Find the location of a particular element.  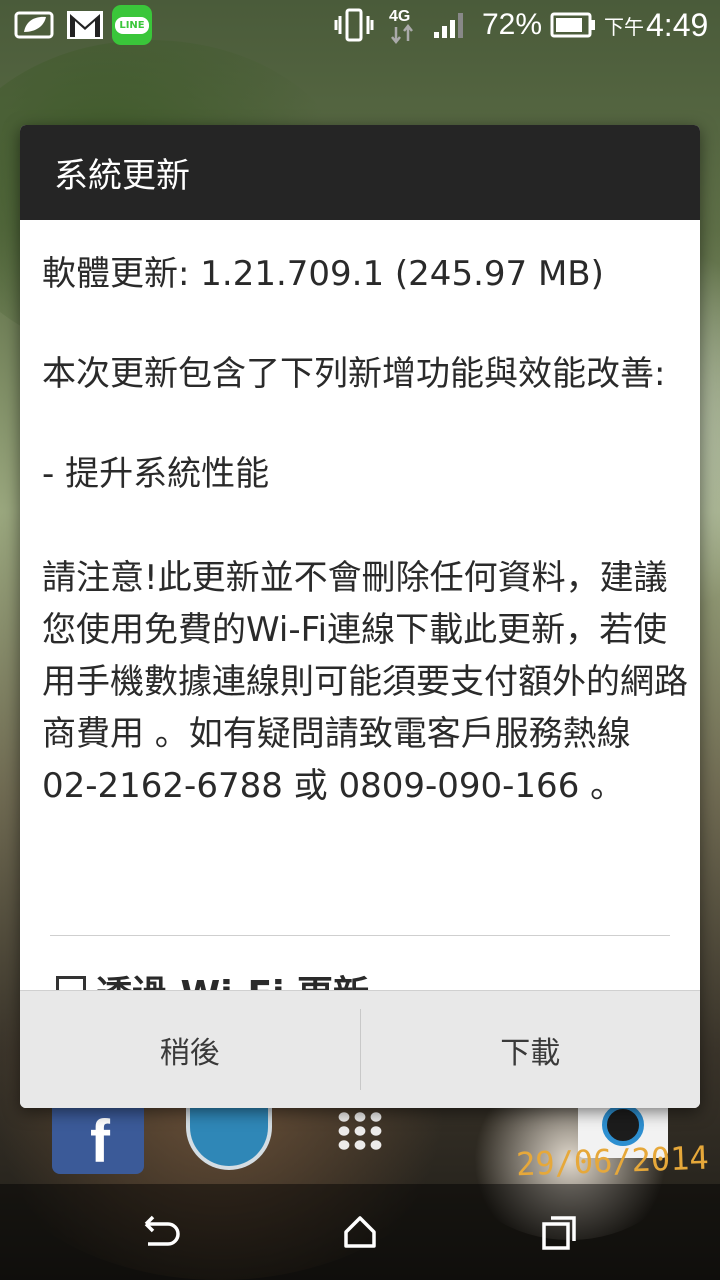

divider is located at coordinates (360, 935).